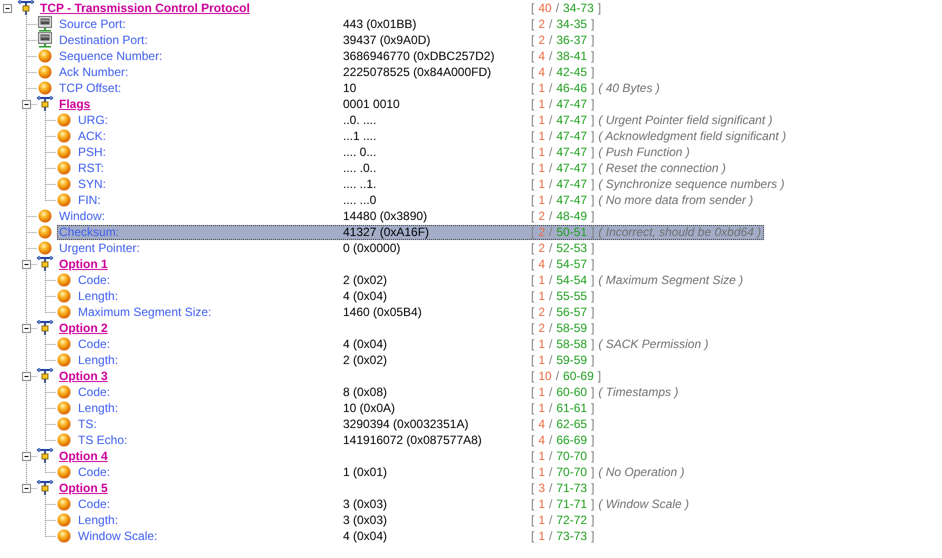 The width and height of the screenshot is (942, 558). What do you see at coordinates (562, 536) in the screenshot?
I see `byte-range: [ 1 / 73-73 ]` at bounding box center [562, 536].